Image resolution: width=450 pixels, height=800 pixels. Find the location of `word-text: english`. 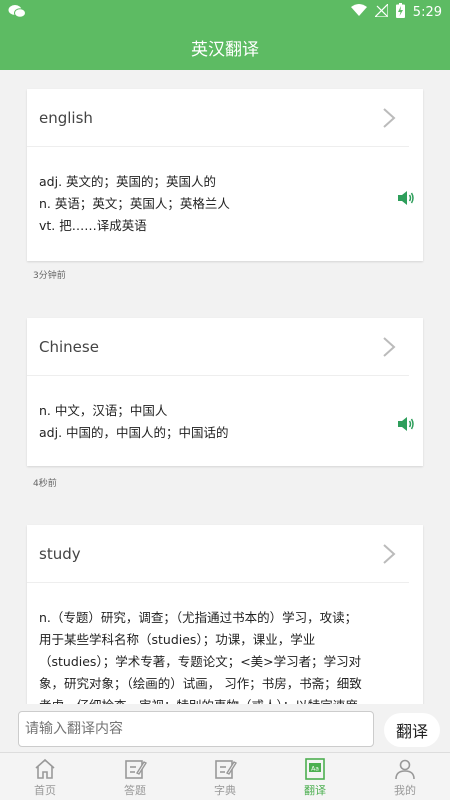

word-text: english is located at coordinates (66, 117).